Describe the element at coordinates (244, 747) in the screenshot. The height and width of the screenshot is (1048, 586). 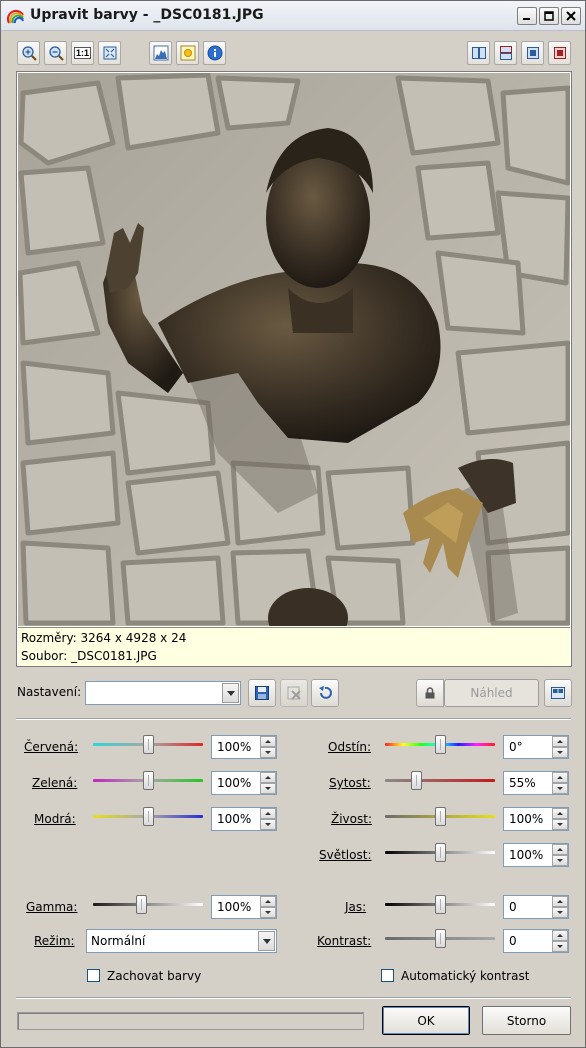
I see `red-spinbox: 100%` at that location.